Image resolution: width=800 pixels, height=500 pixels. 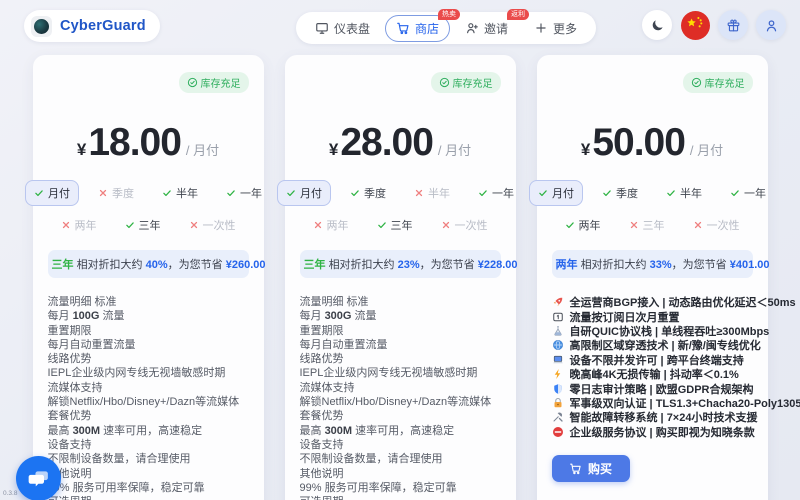 I want to click on rocket-icon, so click(x=558, y=302).